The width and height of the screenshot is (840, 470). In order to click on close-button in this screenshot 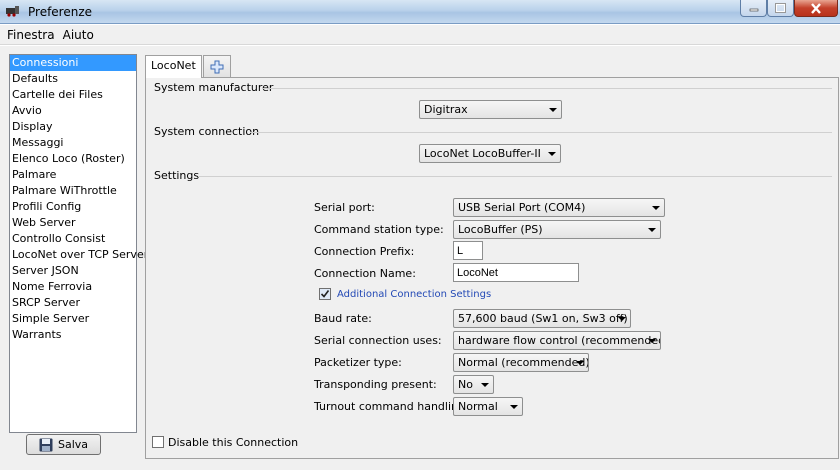, I will do `click(816, 8)`.